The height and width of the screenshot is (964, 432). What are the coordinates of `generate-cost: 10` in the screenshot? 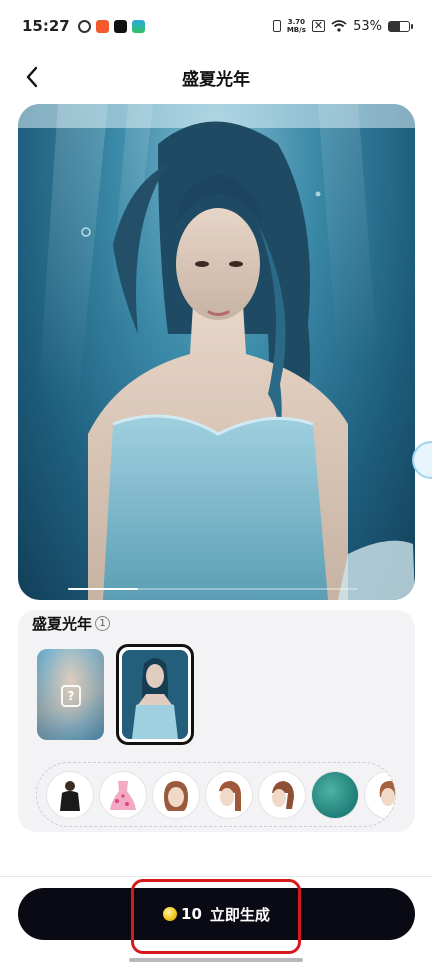 It's located at (191, 914).